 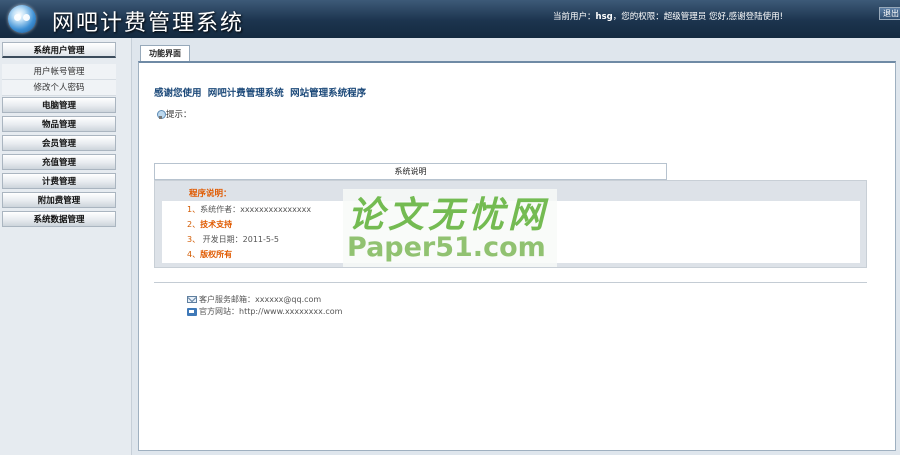 What do you see at coordinates (148, 23) in the screenshot?
I see `app-title: 网吧计费管理系统` at bounding box center [148, 23].